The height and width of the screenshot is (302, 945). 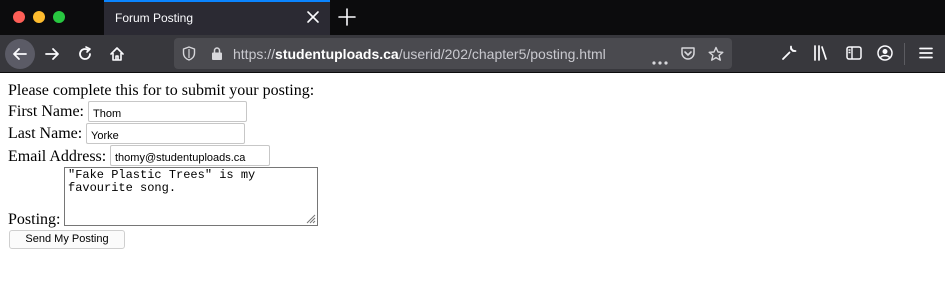 I want to click on more-icon, so click(x=660, y=61).